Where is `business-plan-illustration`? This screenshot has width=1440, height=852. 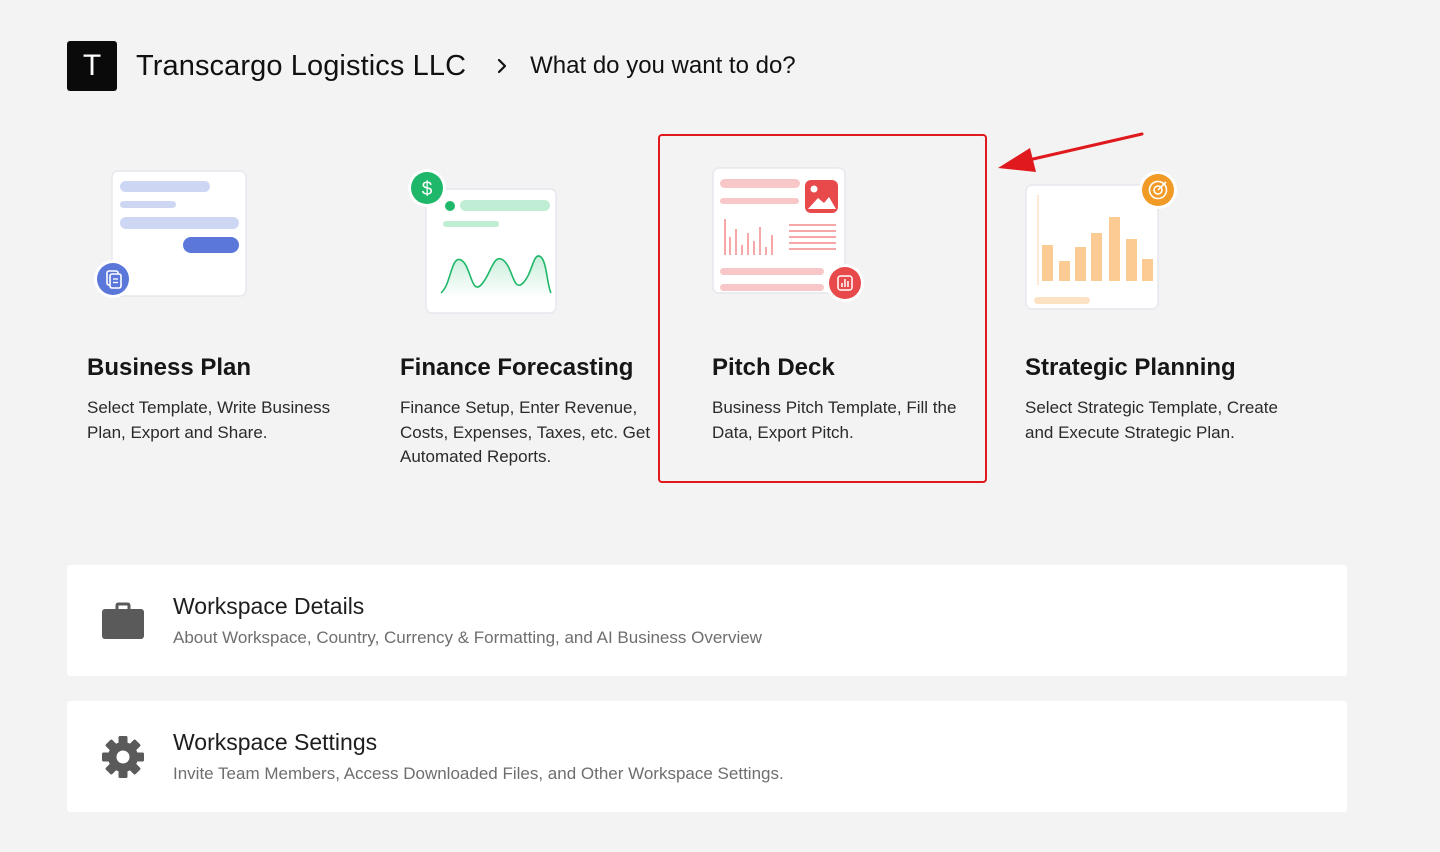
business-plan-illustration is located at coordinates (170, 234).